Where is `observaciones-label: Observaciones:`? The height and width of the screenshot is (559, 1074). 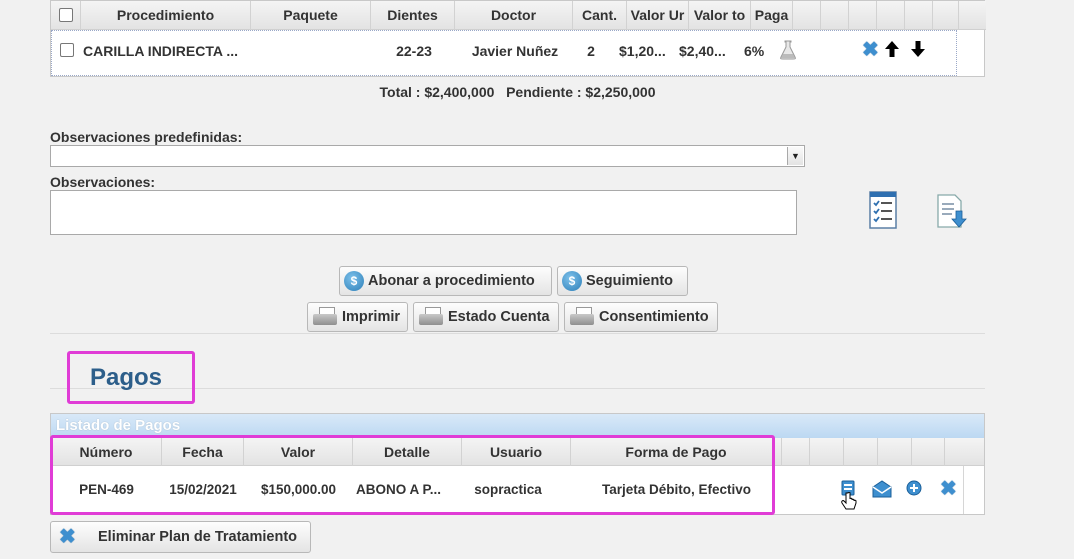 observaciones-label: Observaciones: is located at coordinates (103, 182).